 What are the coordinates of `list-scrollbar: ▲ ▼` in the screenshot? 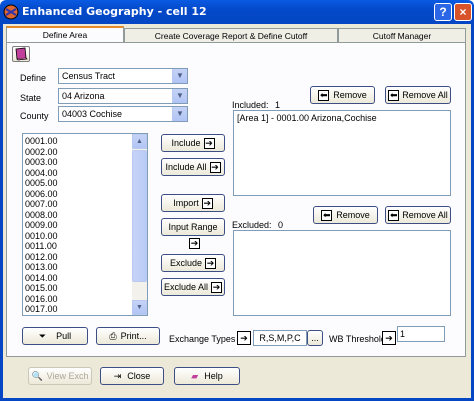 It's located at (139, 224).